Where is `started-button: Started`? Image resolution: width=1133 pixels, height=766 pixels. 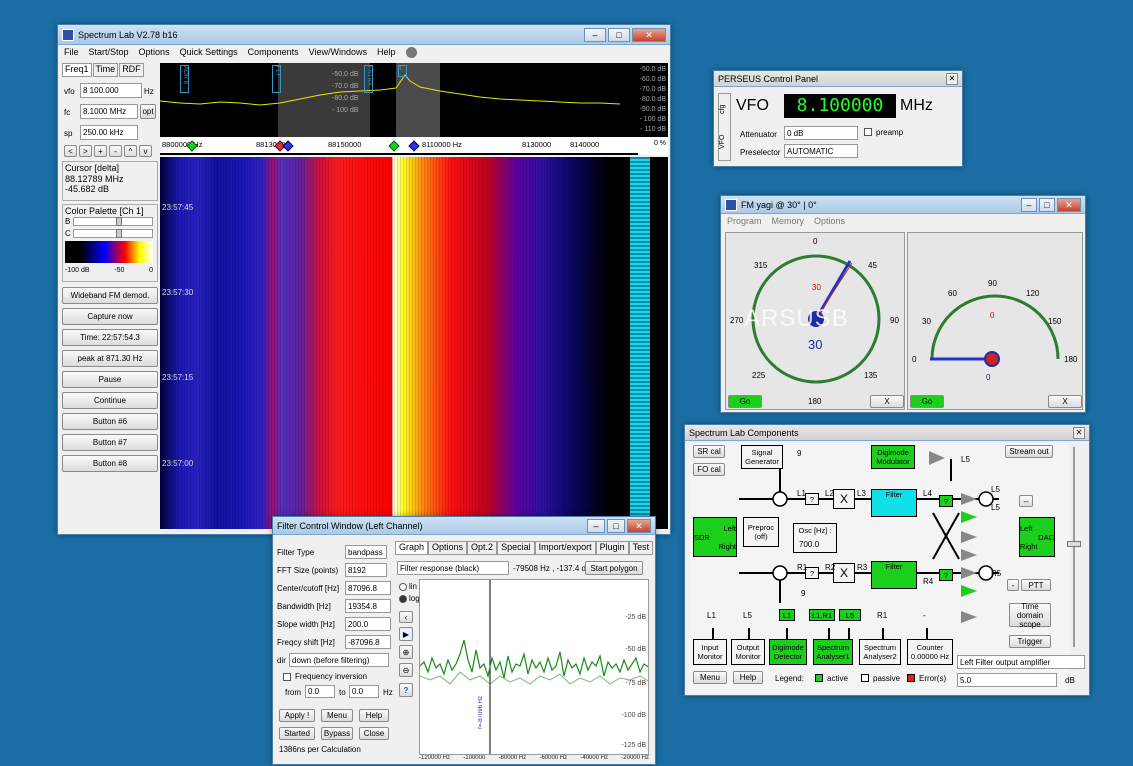 started-button: Started is located at coordinates (297, 733).